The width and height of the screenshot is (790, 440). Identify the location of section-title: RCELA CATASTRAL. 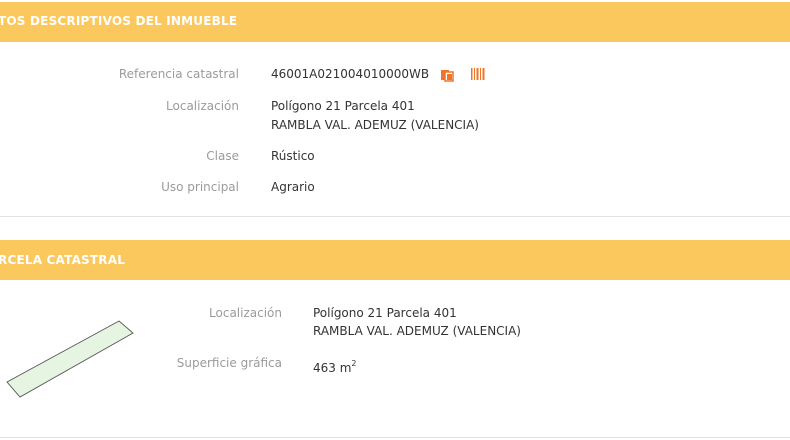
(63, 260).